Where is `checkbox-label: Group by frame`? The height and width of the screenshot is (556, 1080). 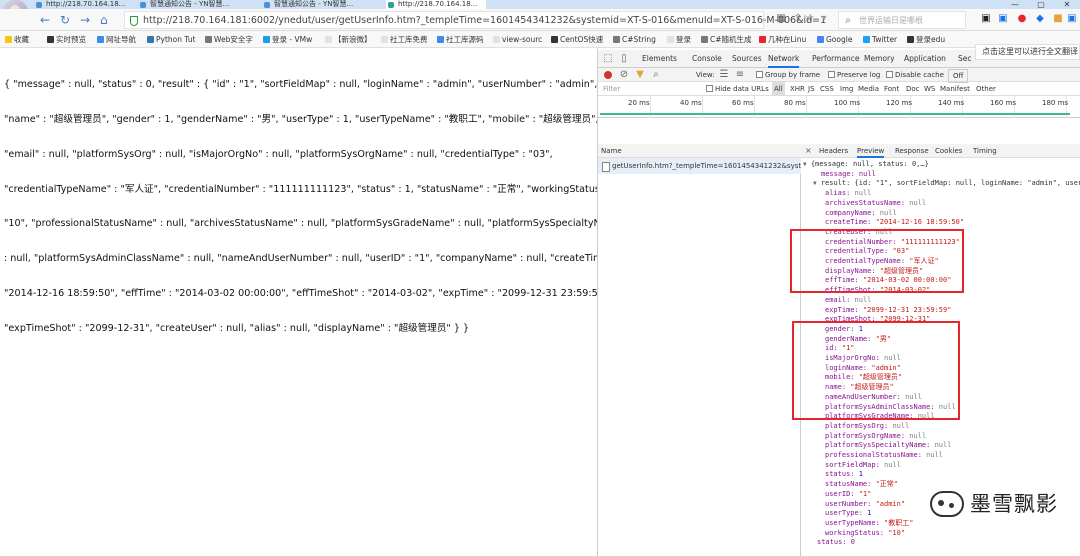
checkbox-label: Group by frame is located at coordinates (793, 75).